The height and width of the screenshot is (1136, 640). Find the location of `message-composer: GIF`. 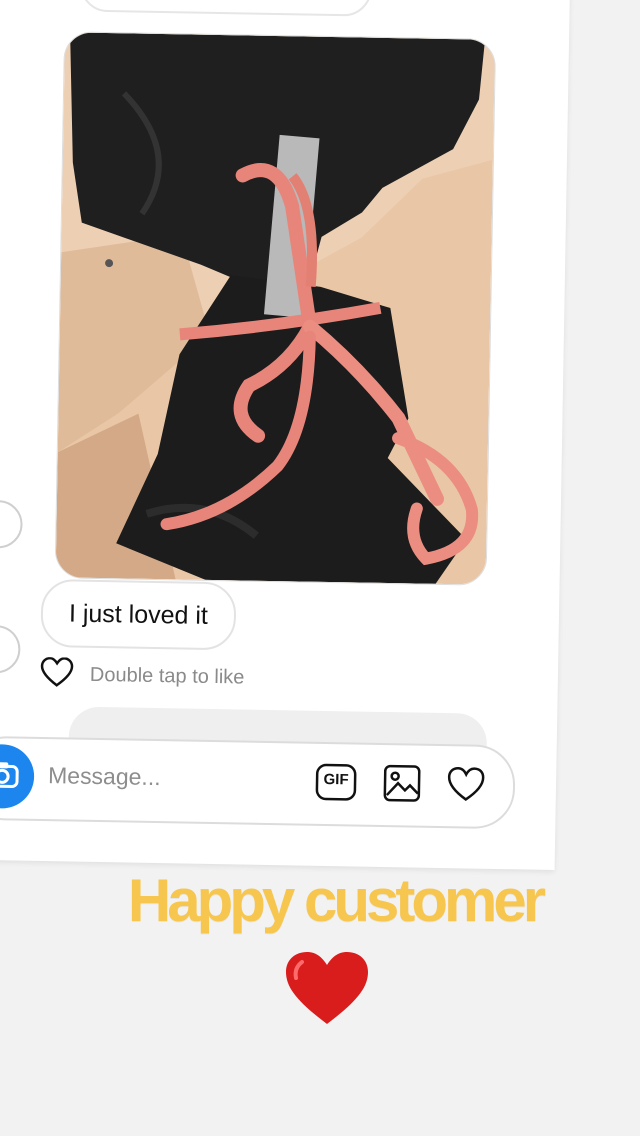

message-composer: GIF is located at coordinates (258, 782).